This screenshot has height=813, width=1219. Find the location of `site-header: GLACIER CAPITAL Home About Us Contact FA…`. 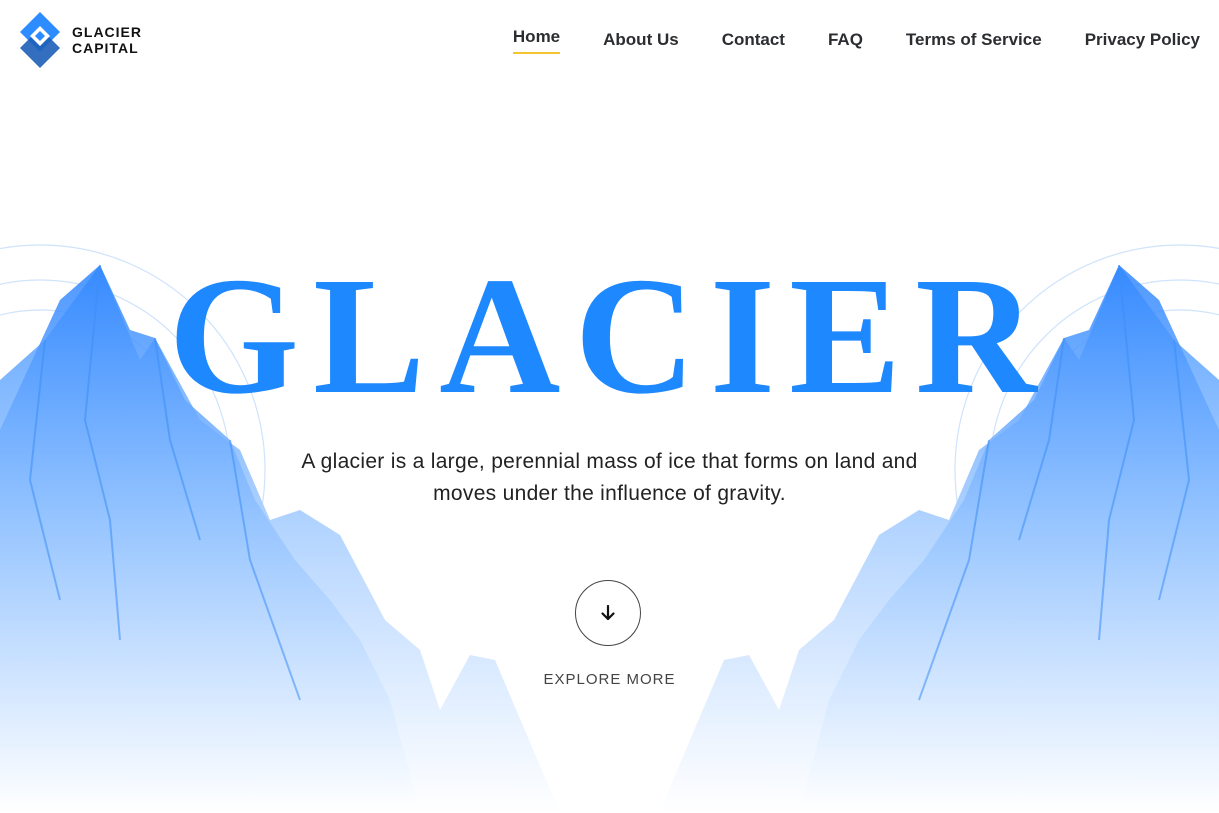

site-header: GLACIER CAPITAL Home About Us Contact FA… is located at coordinates (609, 40).